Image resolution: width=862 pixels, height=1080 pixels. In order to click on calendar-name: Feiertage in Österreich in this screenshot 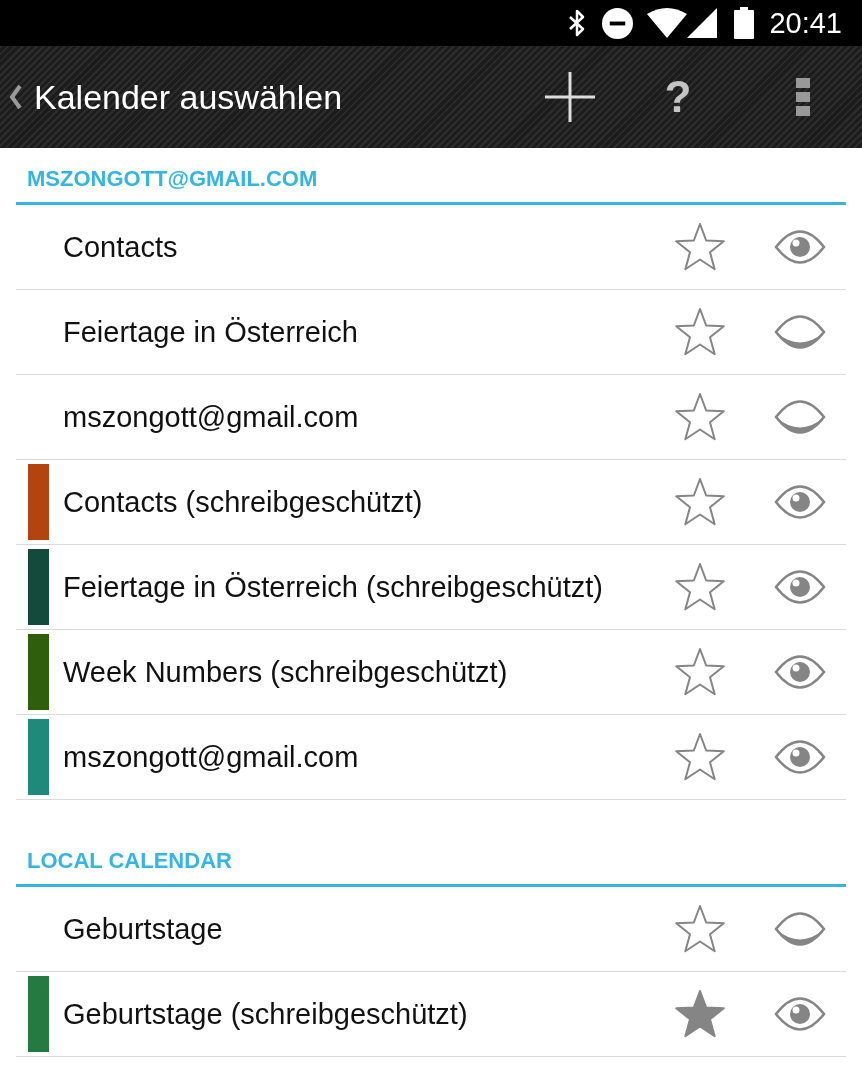, I will do `click(367, 332)`.